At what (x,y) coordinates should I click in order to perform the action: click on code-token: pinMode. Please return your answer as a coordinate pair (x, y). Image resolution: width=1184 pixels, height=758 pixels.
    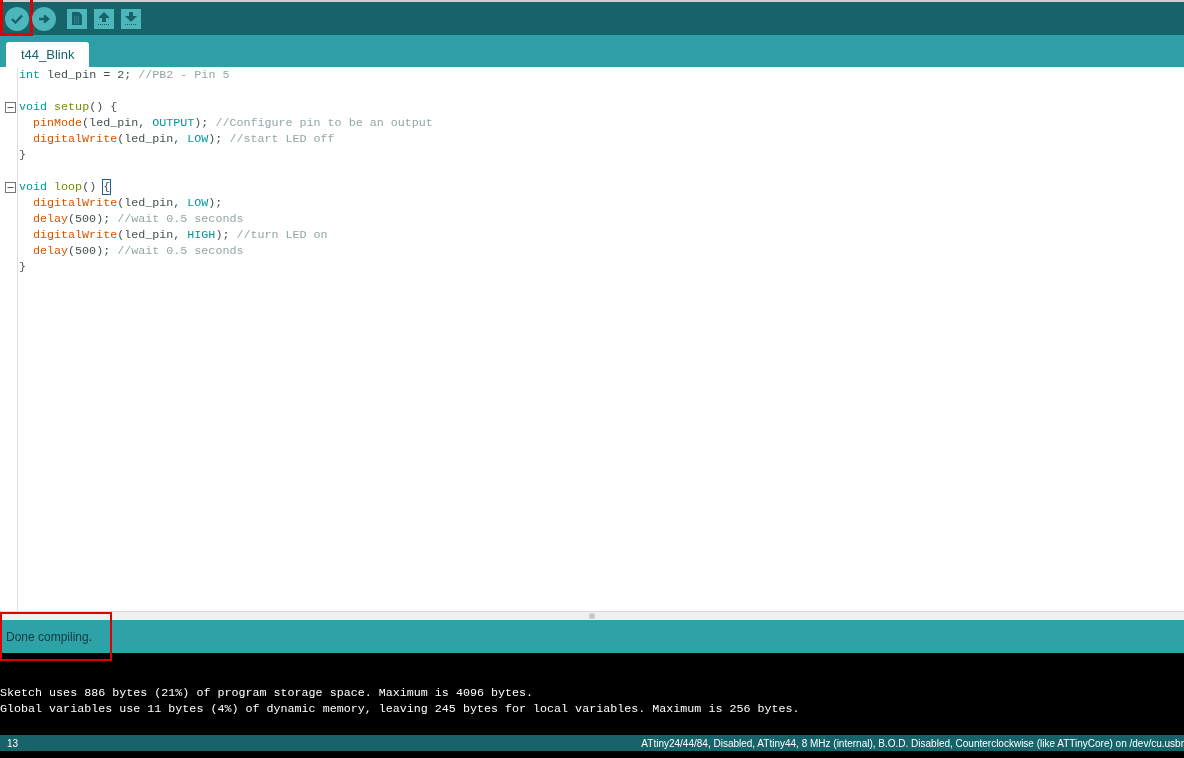
    Looking at the image, I should click on (58, 123).